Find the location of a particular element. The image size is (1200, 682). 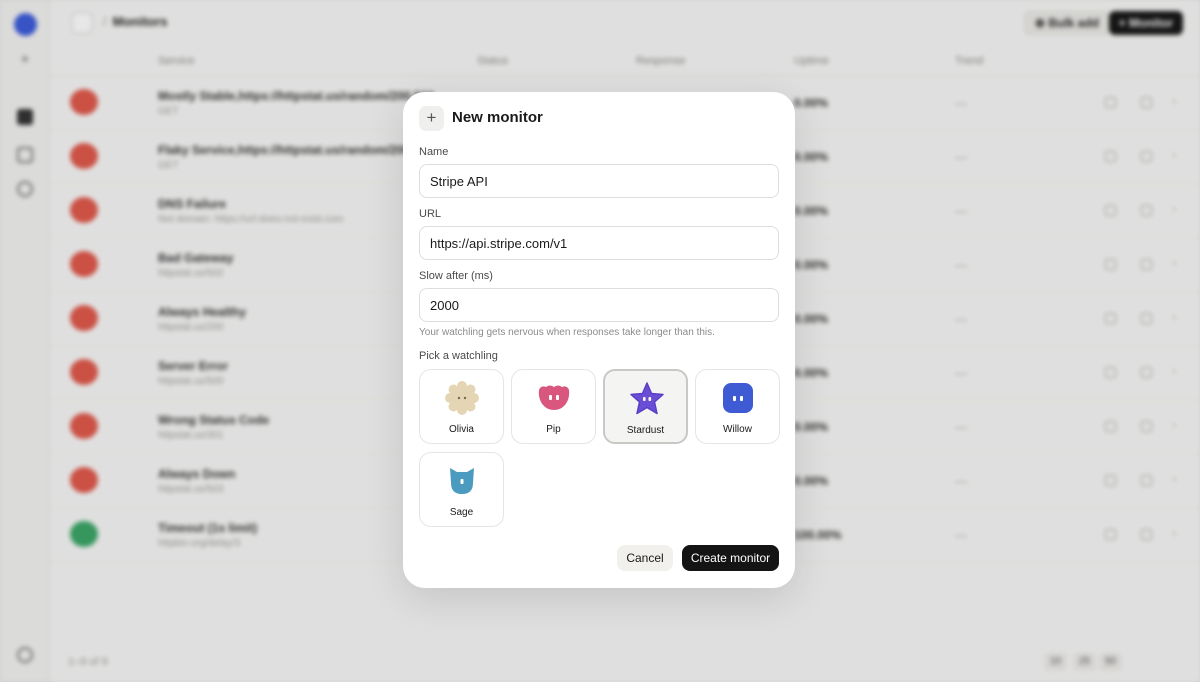

create-monitor-button: Create monitor is located at coordinates (730, 558).